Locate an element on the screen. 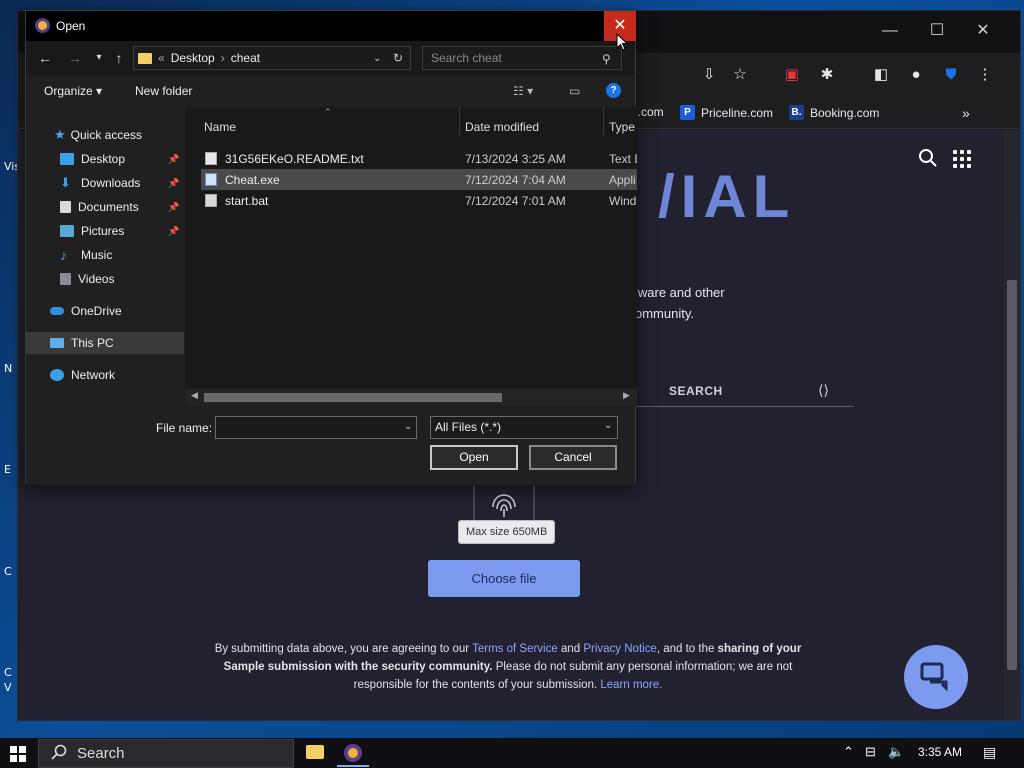  search-input: Search cheat is located at coordinates (522, 58).